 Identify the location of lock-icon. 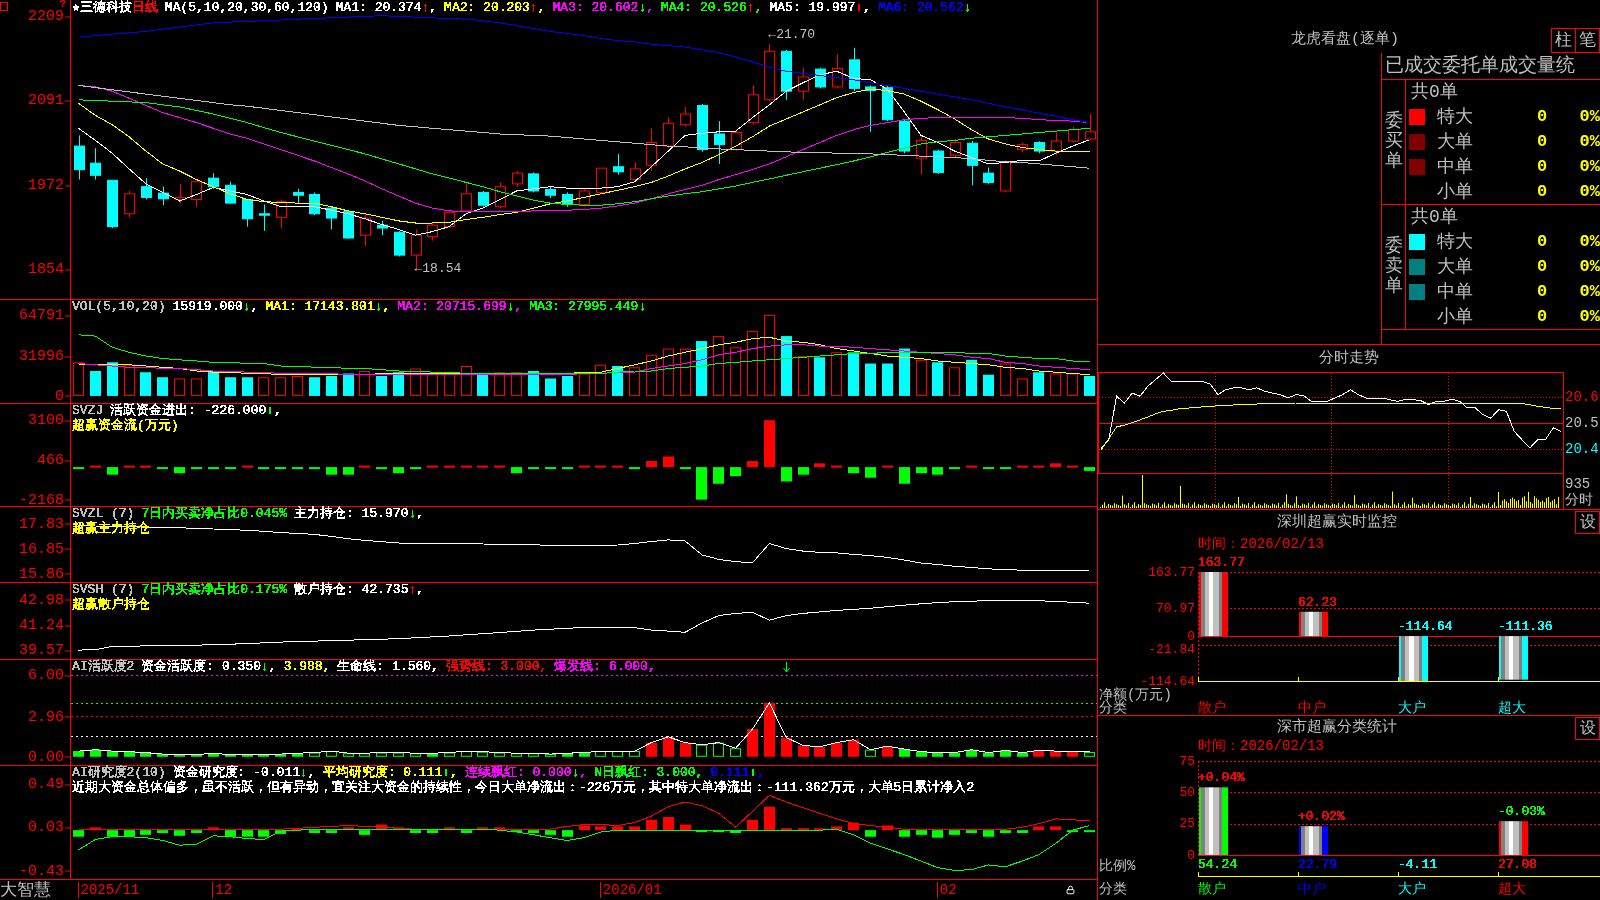
(1070, 890).